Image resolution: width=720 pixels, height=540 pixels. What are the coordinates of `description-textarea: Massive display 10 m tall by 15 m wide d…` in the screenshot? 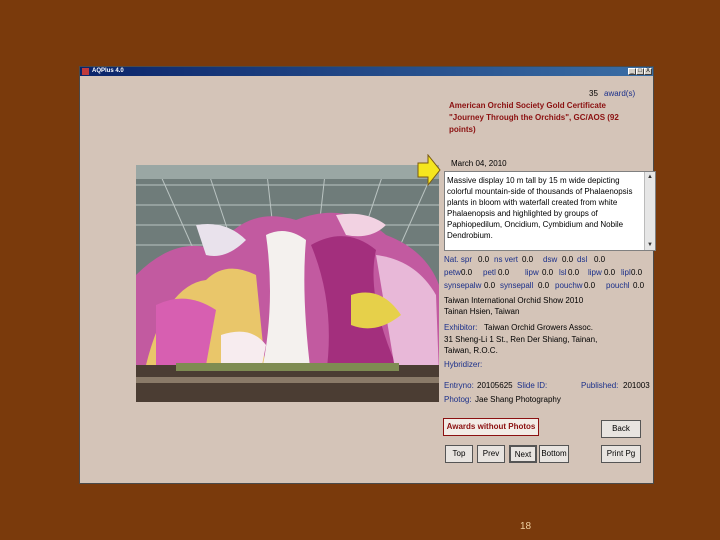 It's located at (550, 211).